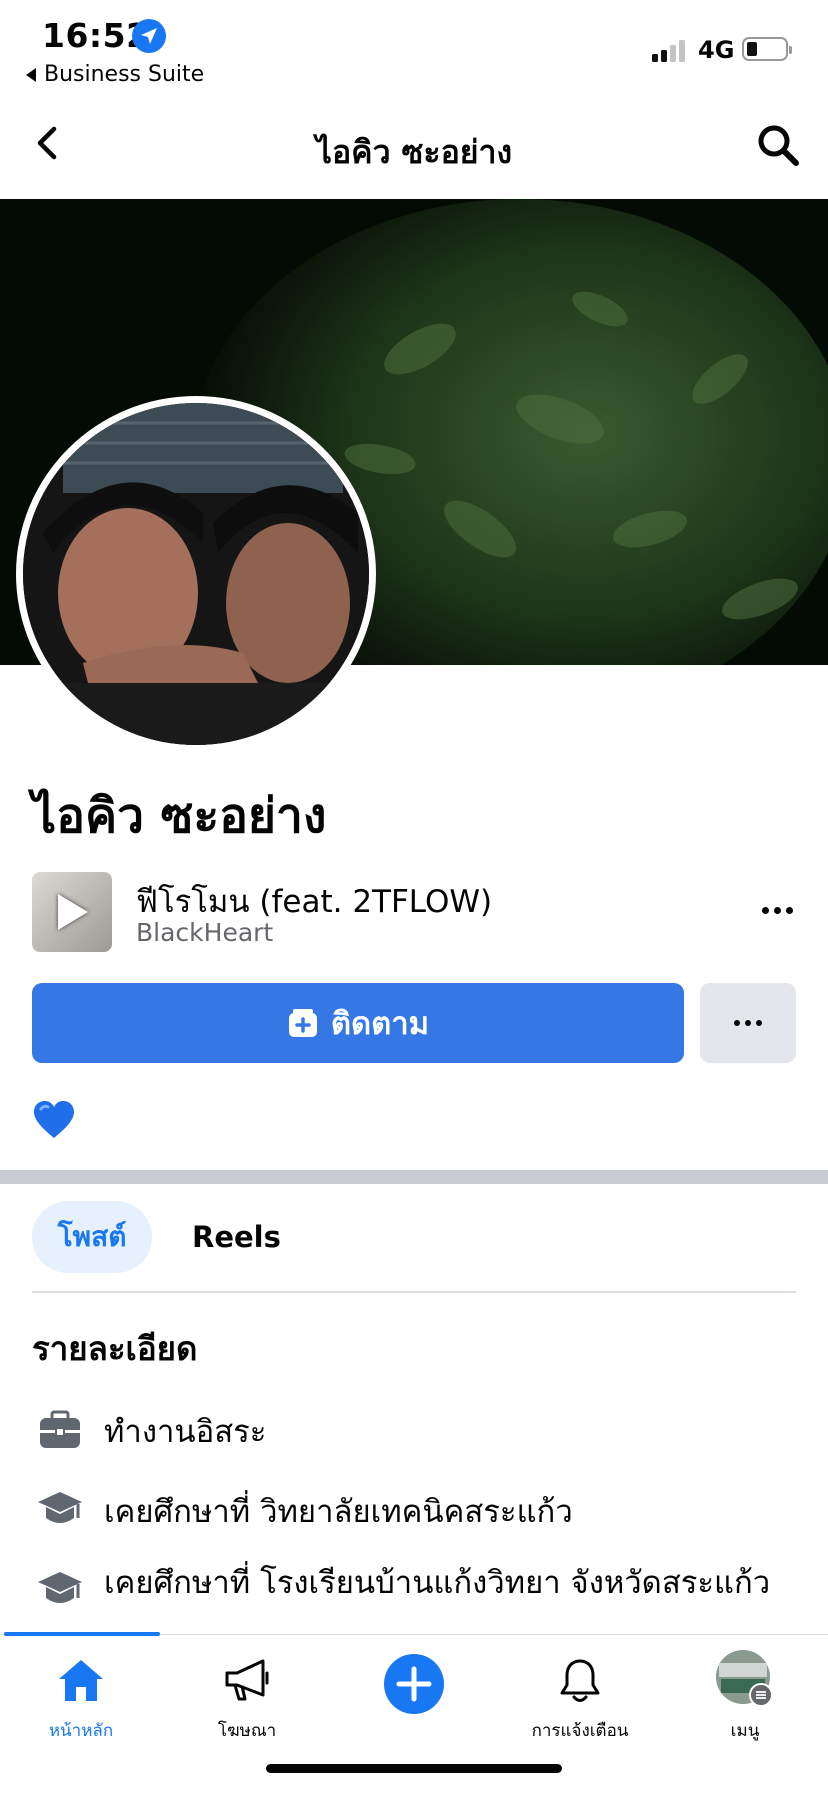  Describe the element at coordinates (767, 49) in the screenshot. I see `battery-icon` at that location.